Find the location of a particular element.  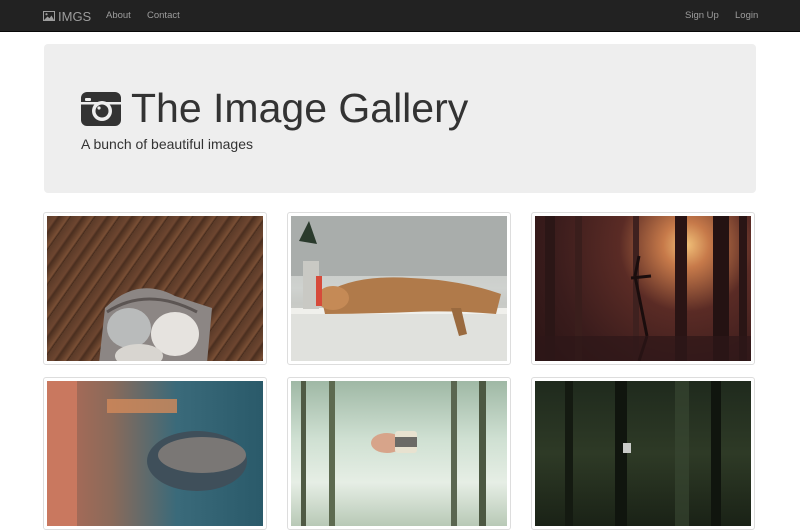

page-title: The Image Gallery is located at coordinates (274, 108).